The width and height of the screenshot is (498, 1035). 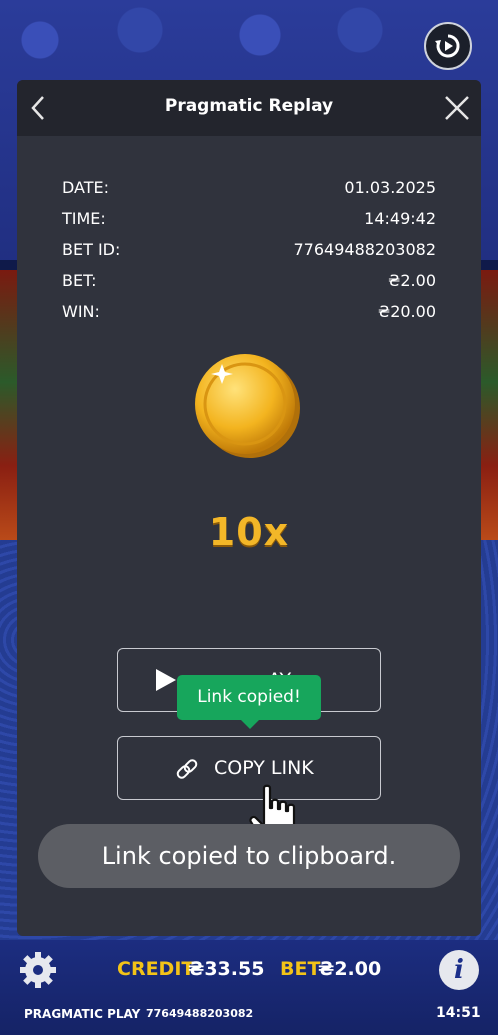 What do you see at coordinates (81, 311) in the screenshot?
I see `info-label: WIN:` at bounding box center [81, 311].